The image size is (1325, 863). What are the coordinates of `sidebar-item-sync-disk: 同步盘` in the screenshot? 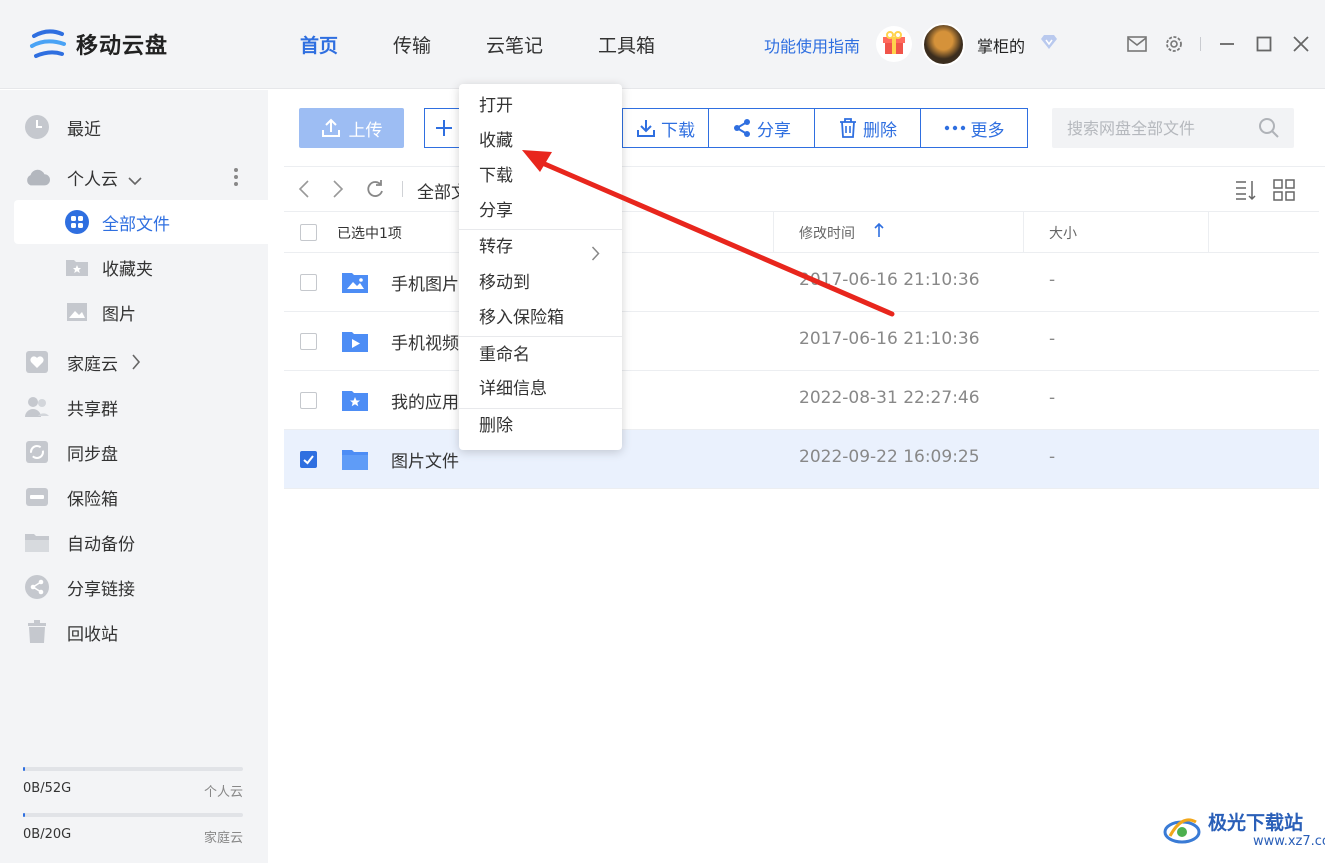 It's located at (134, 452).